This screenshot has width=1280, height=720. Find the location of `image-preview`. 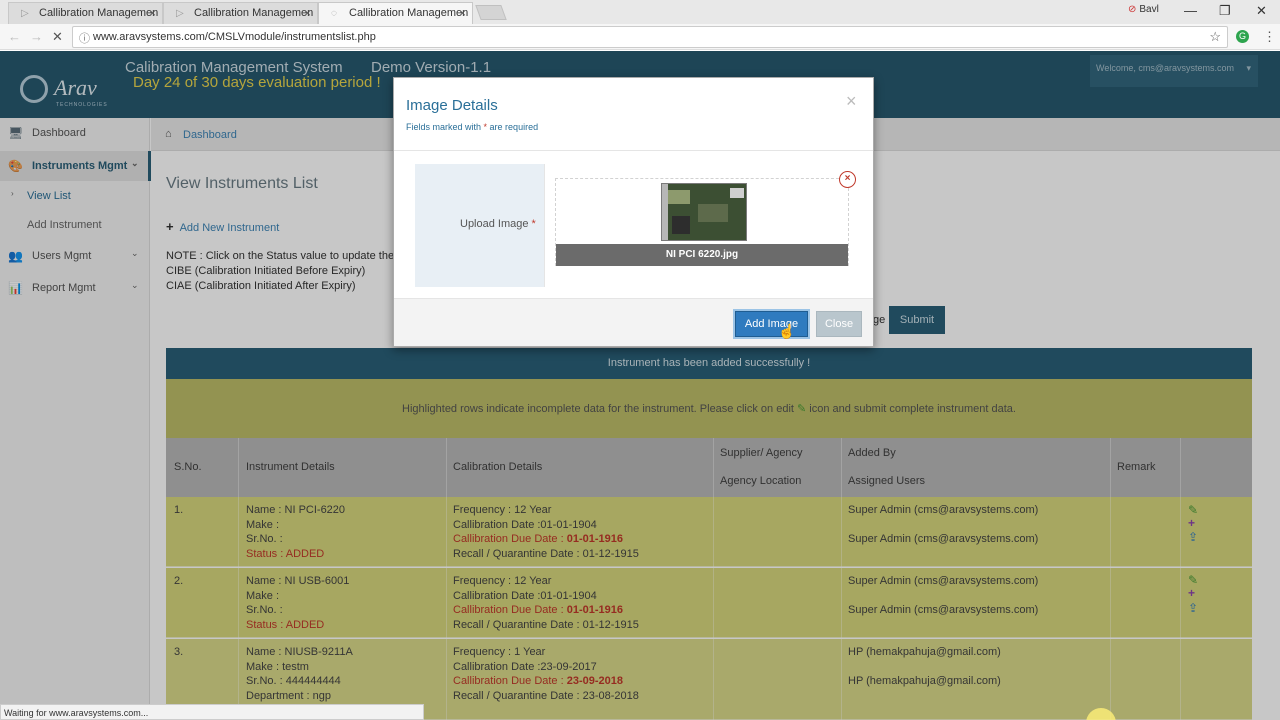

image-preview is located at coordinates (704, 212).